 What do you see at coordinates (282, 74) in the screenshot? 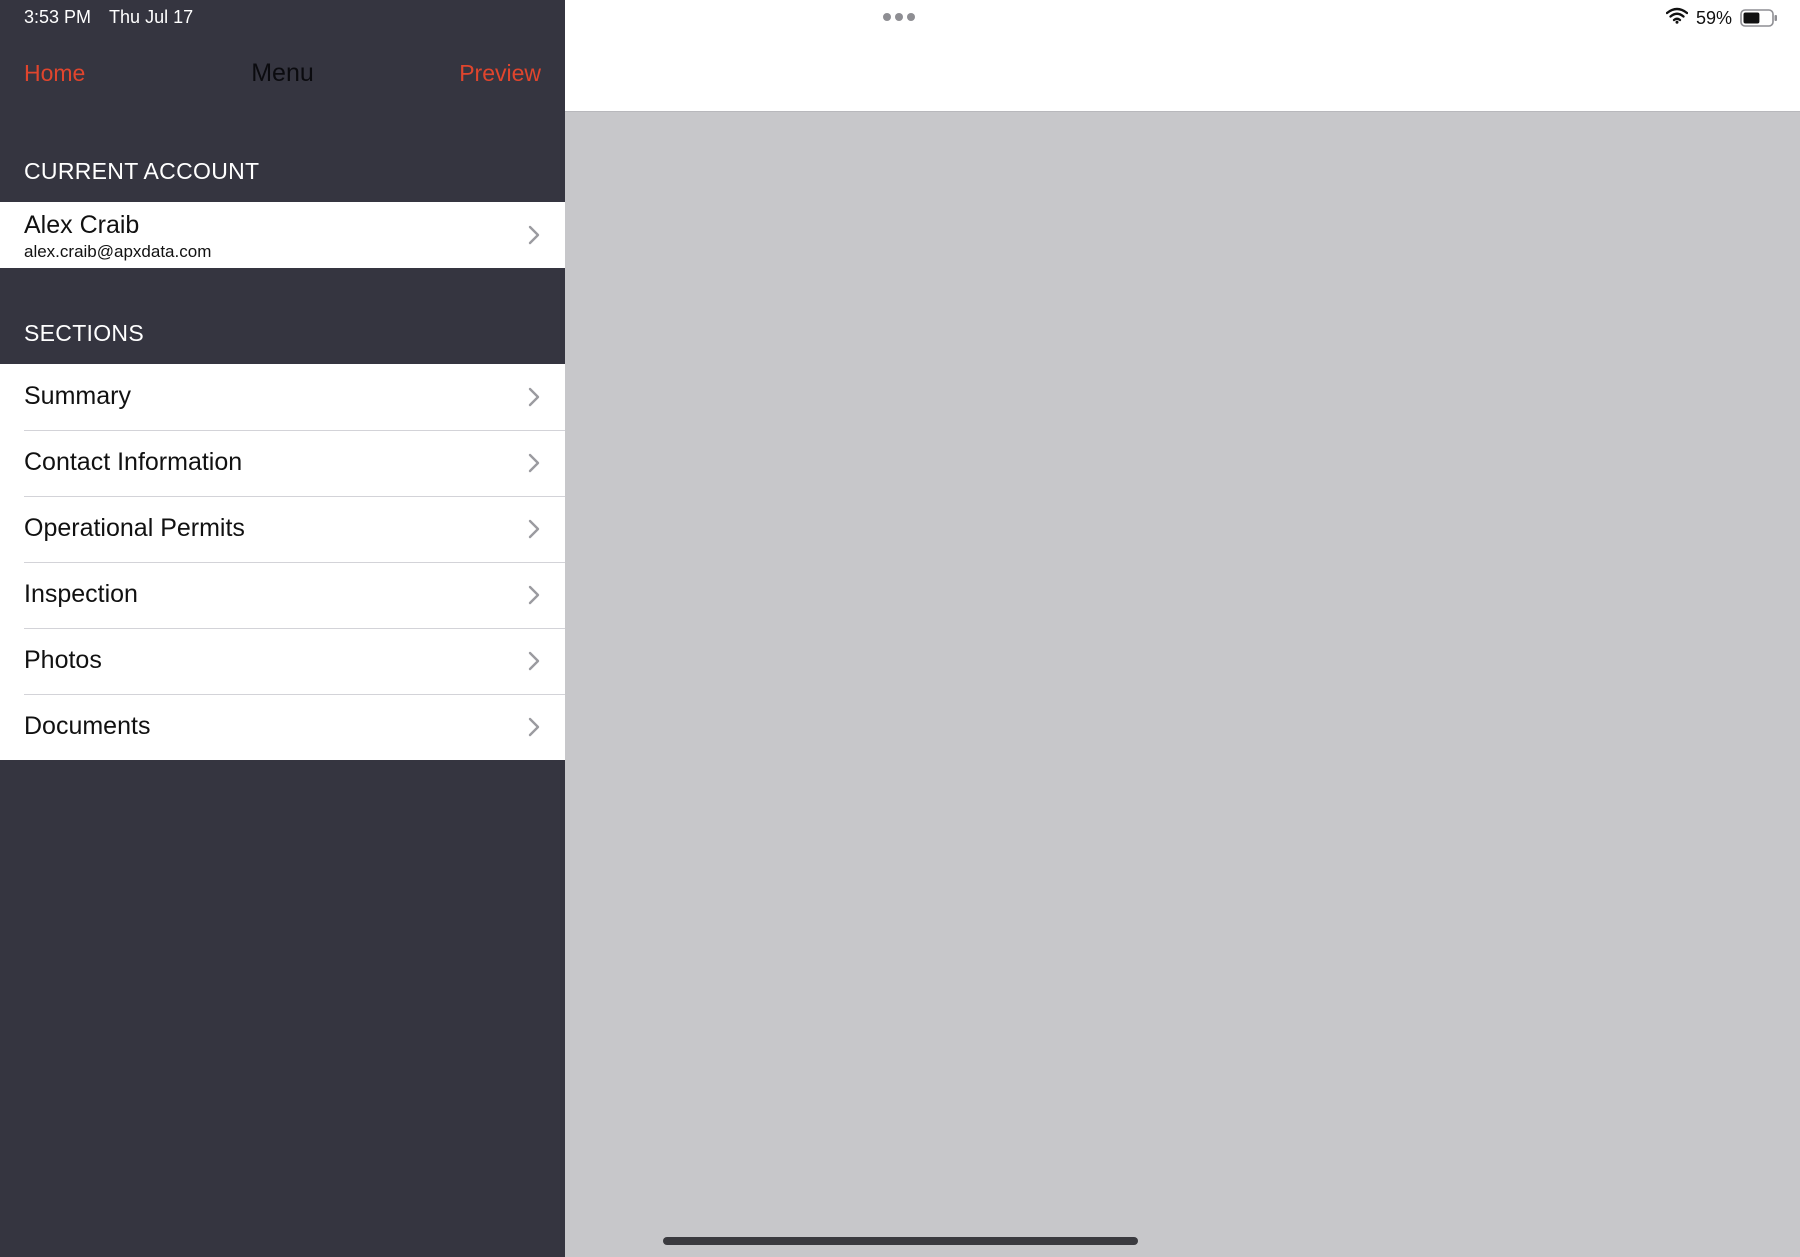
I see `navigation-bar: Home Menu Preview` at bounding box center [282, 74].